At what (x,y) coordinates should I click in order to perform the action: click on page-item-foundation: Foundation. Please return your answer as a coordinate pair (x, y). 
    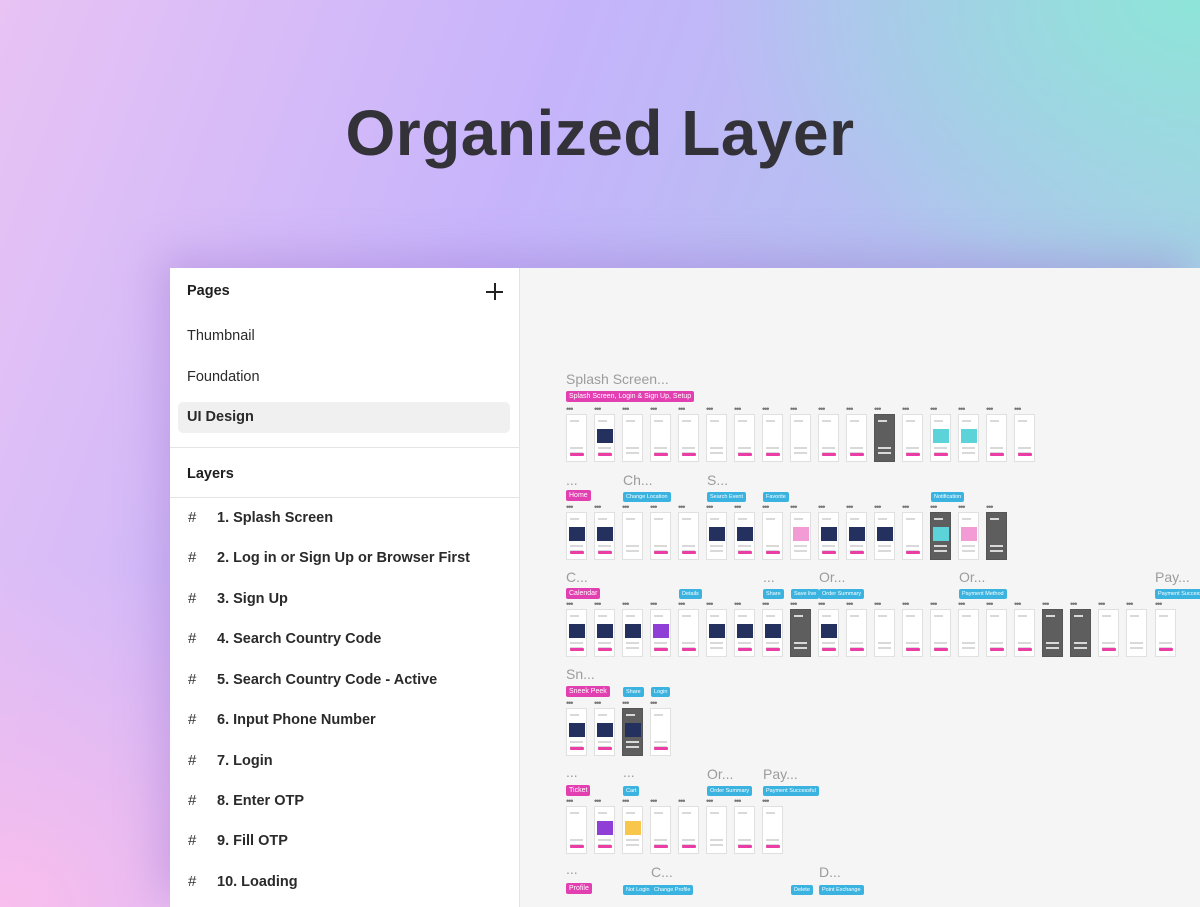
    Looking at the image, I should click on (344, 377).